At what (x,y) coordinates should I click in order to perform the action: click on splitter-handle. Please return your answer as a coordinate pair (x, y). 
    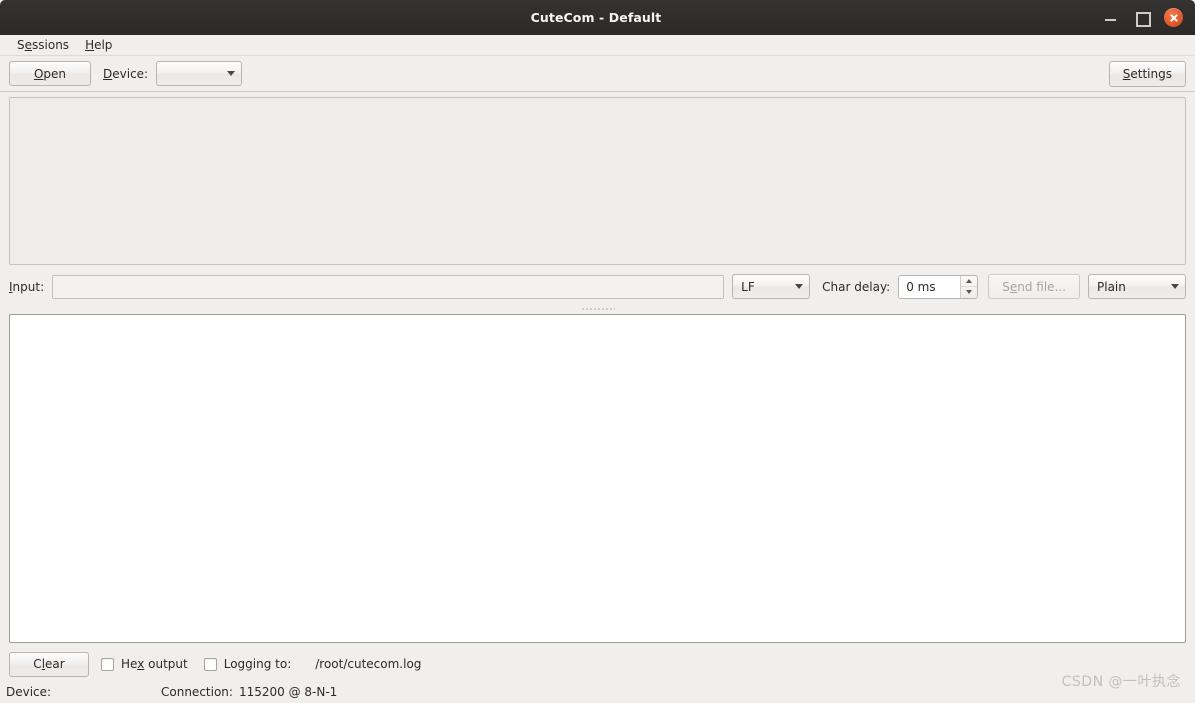
    Looking at the image, I should click on (597, 309).